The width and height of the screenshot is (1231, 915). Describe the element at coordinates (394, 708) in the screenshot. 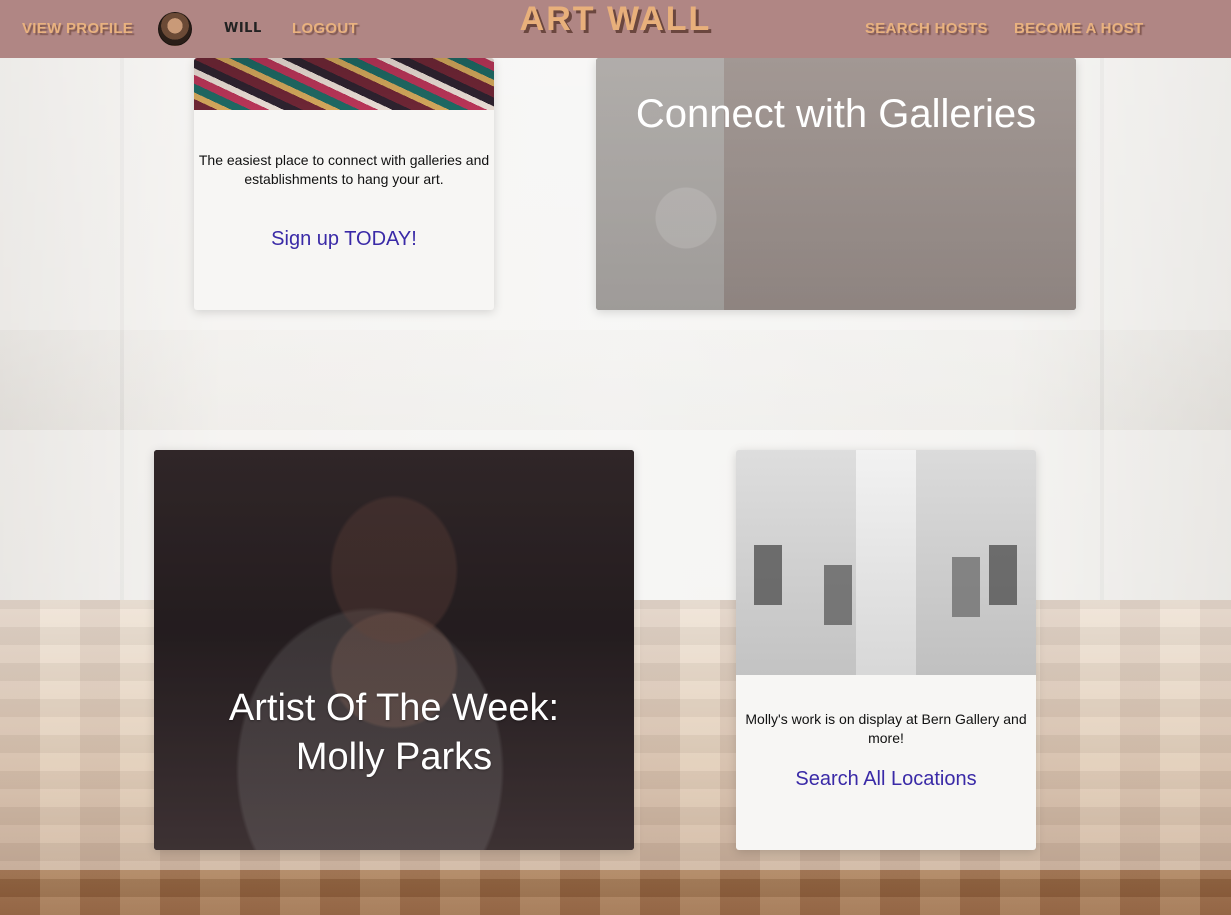

I see `artist-title-line-1: Artist Of The Week:` at that location.